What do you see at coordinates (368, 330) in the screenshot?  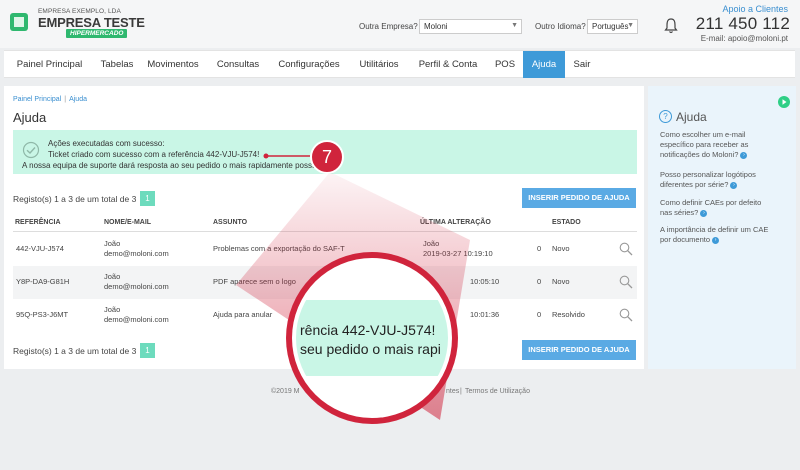 I see `magnified-text-line1: rência 442-VJU-J574!` at bounding box center [368, 330].